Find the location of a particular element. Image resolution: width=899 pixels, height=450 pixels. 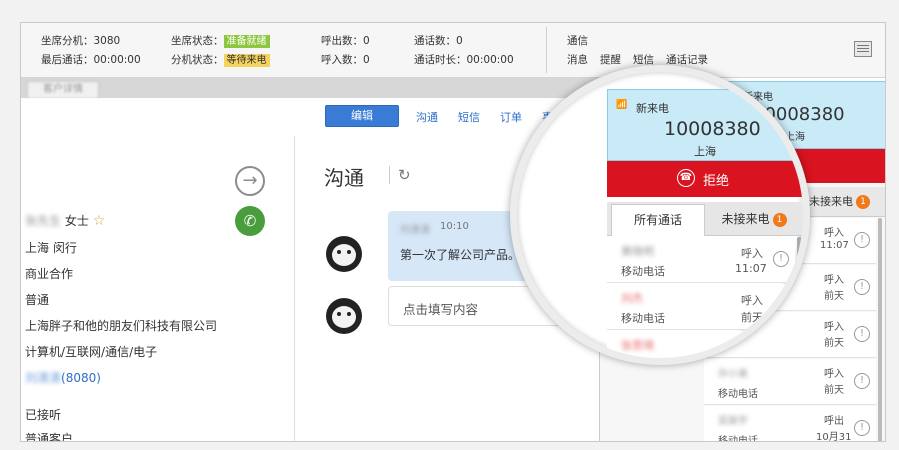

list-item: 黄晓明 移动电话 呼入 11:07 ! is located at coordinates (701, 260).